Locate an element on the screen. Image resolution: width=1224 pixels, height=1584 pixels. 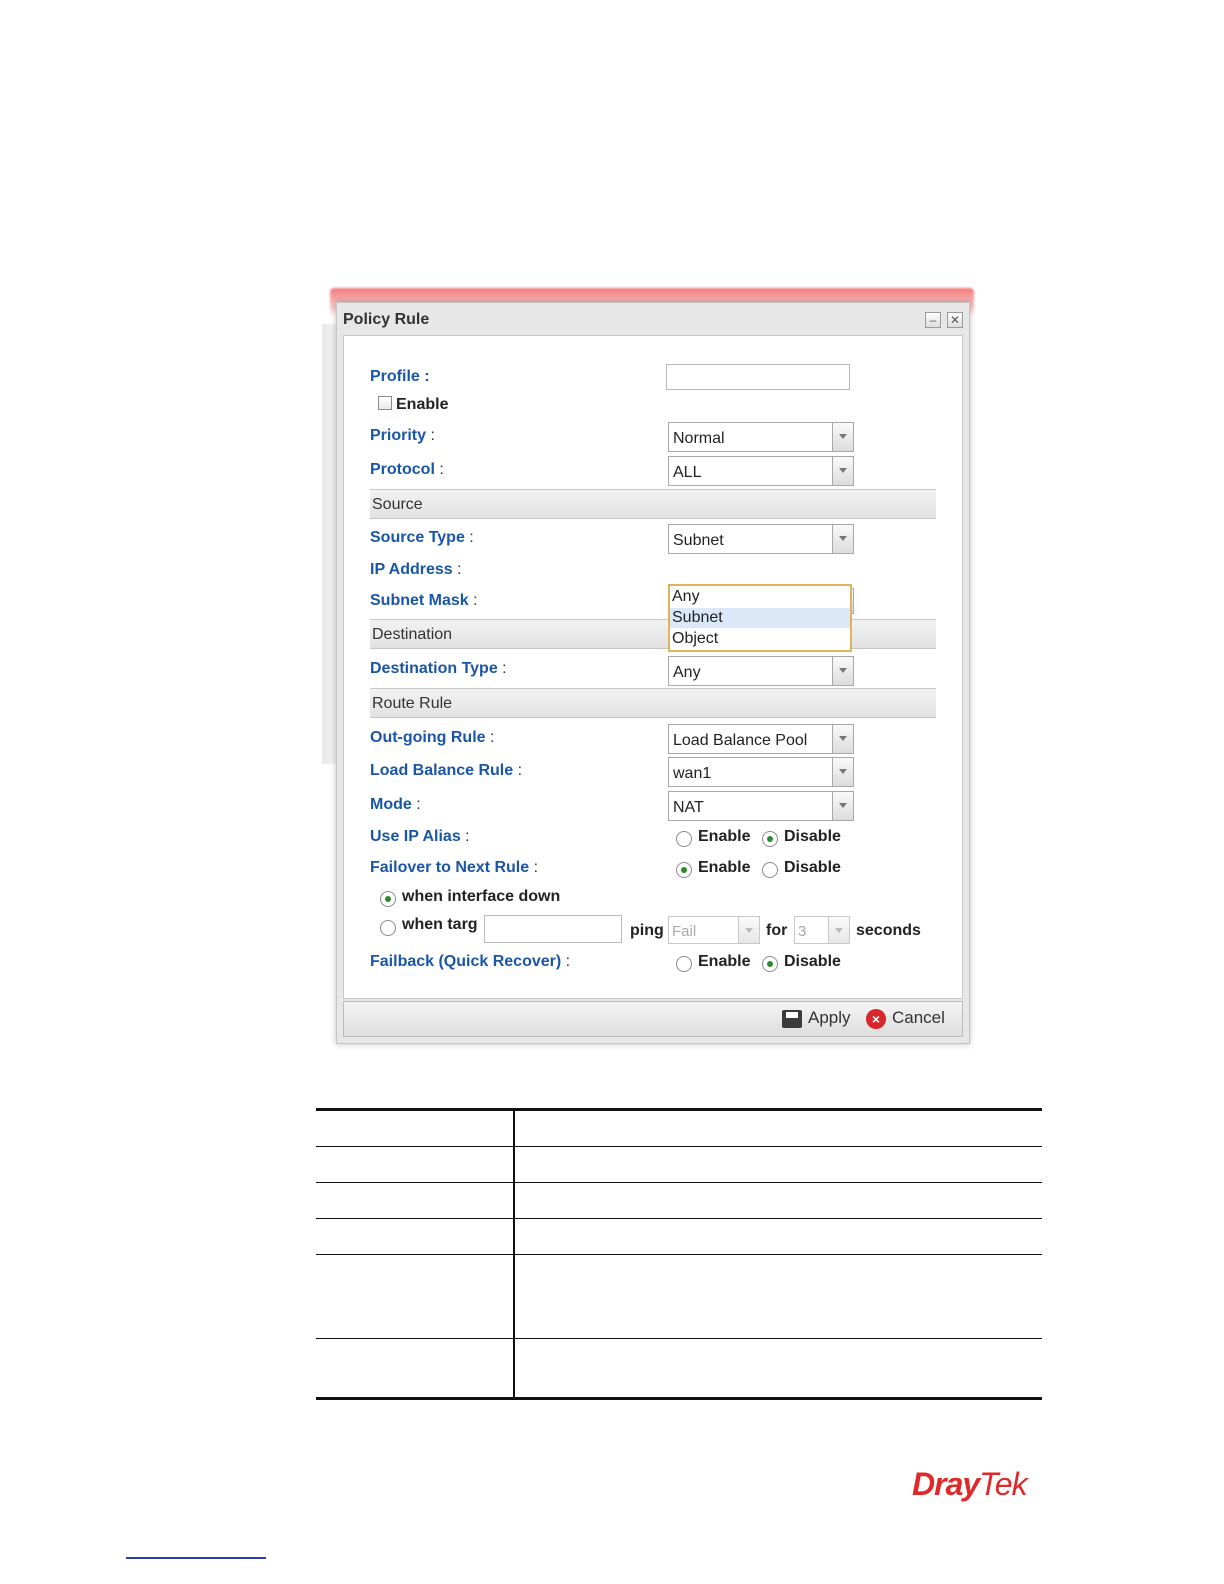
target-input is located at coordinates (553, 929).